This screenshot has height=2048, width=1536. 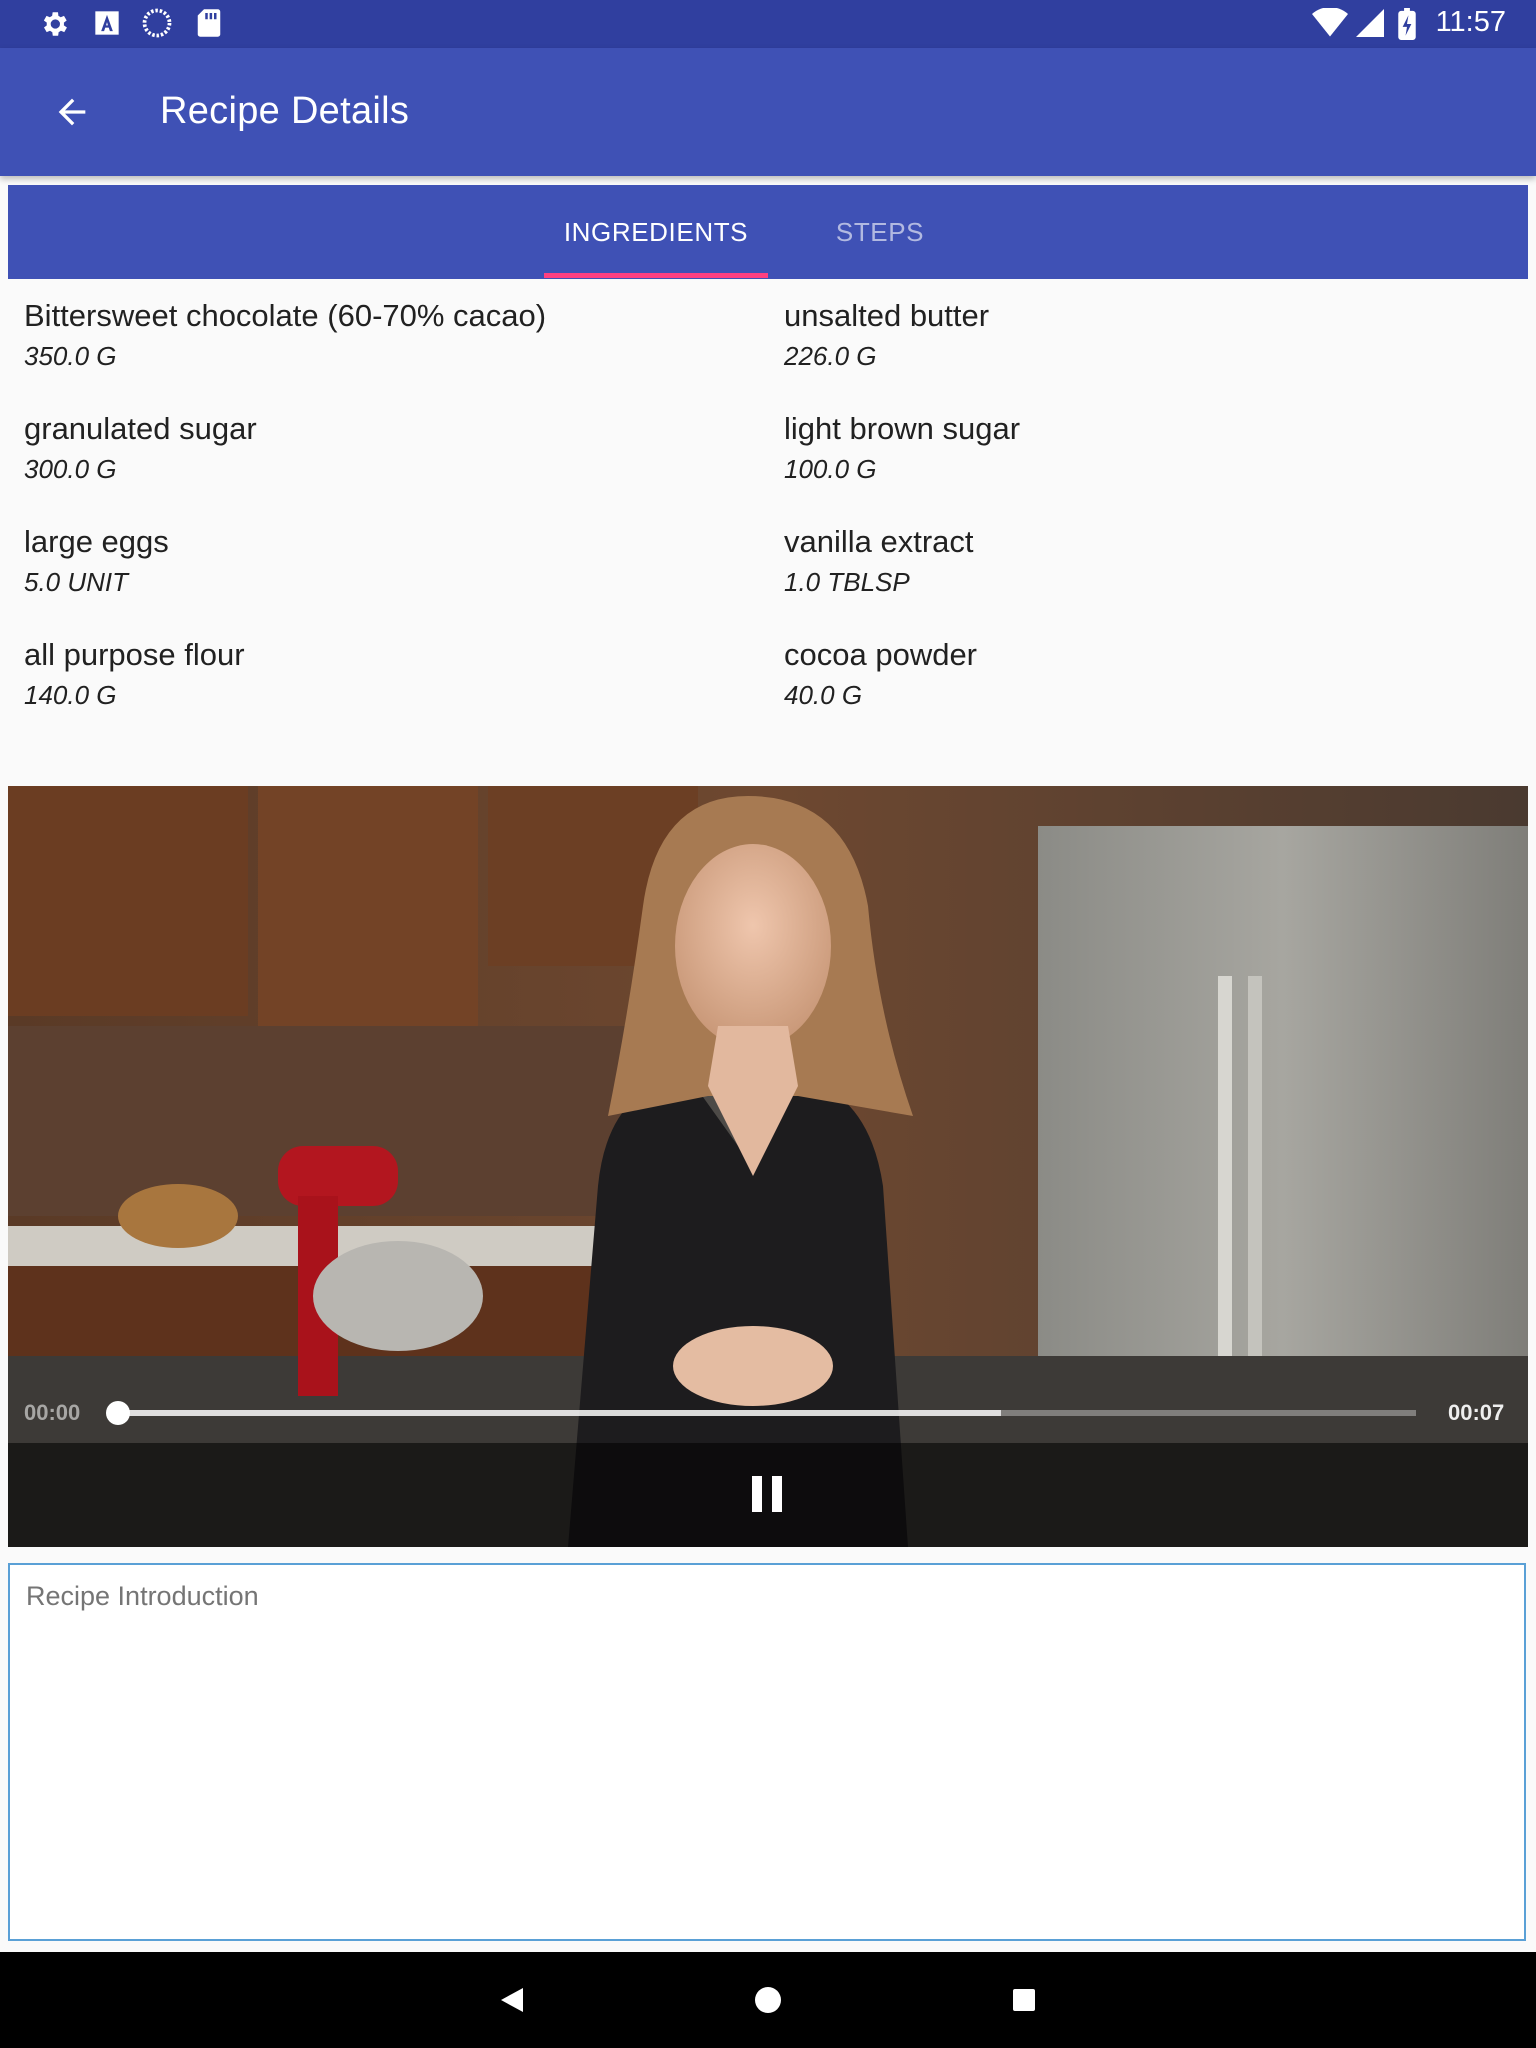 What do you see at coordinates (1330, 24) in the screenshot?
I see `wifi-icon` at bounding box center [1330, 24].